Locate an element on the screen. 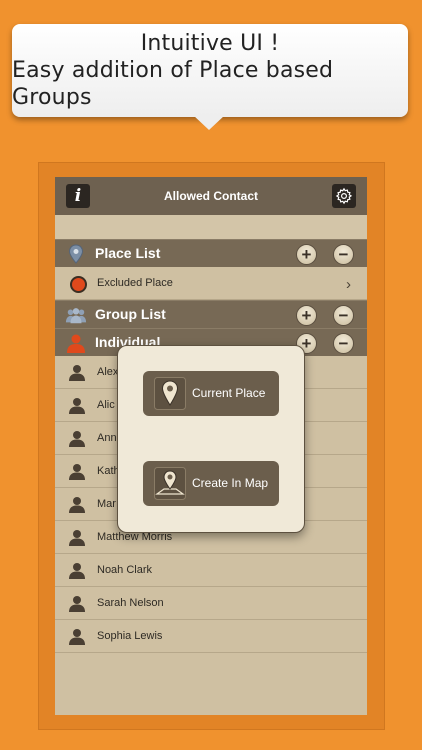 The image size is (422, 750). group-list-label: Group List is located at coordinates (130, 314).